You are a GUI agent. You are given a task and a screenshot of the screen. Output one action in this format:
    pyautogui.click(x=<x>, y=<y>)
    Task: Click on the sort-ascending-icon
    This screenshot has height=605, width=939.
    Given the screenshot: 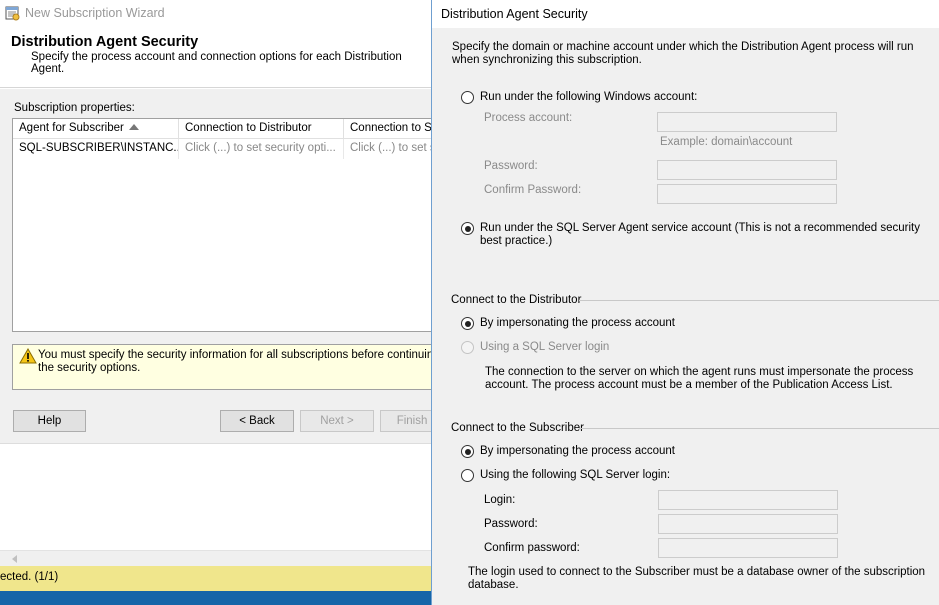 What is the action you would take?
    pyautogui.click(x=134, y=127)
    